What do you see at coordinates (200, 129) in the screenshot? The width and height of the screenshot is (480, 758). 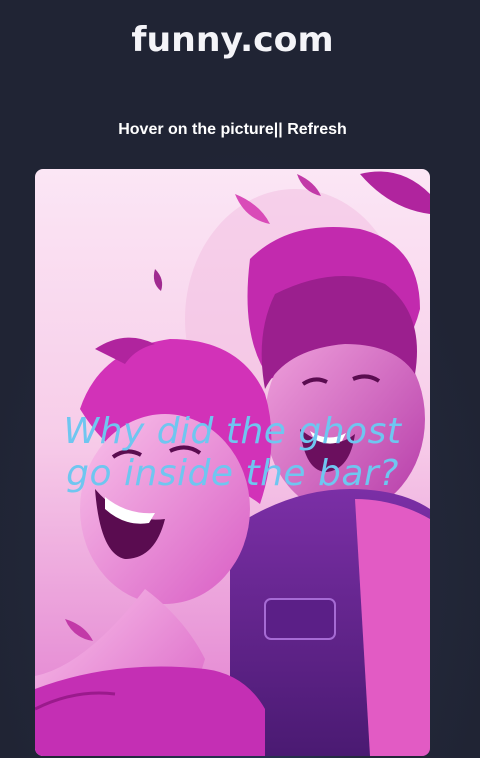 I see `hover-hint: Hover on the picture||` at bounding box center [200, 129].